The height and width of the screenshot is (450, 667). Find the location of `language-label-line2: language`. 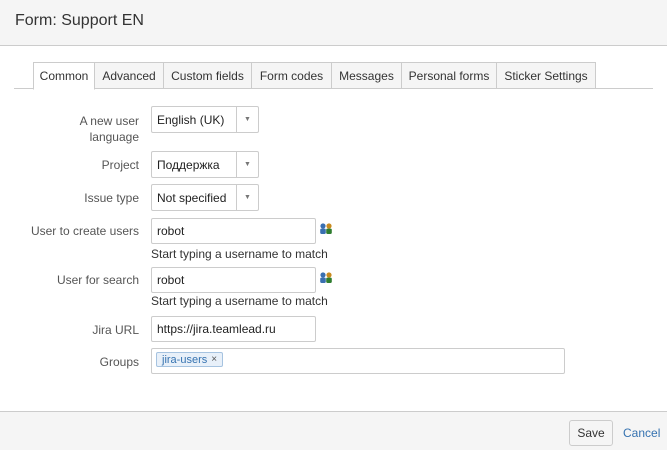

language-label-line2: language is located at coordinates (114, 137).